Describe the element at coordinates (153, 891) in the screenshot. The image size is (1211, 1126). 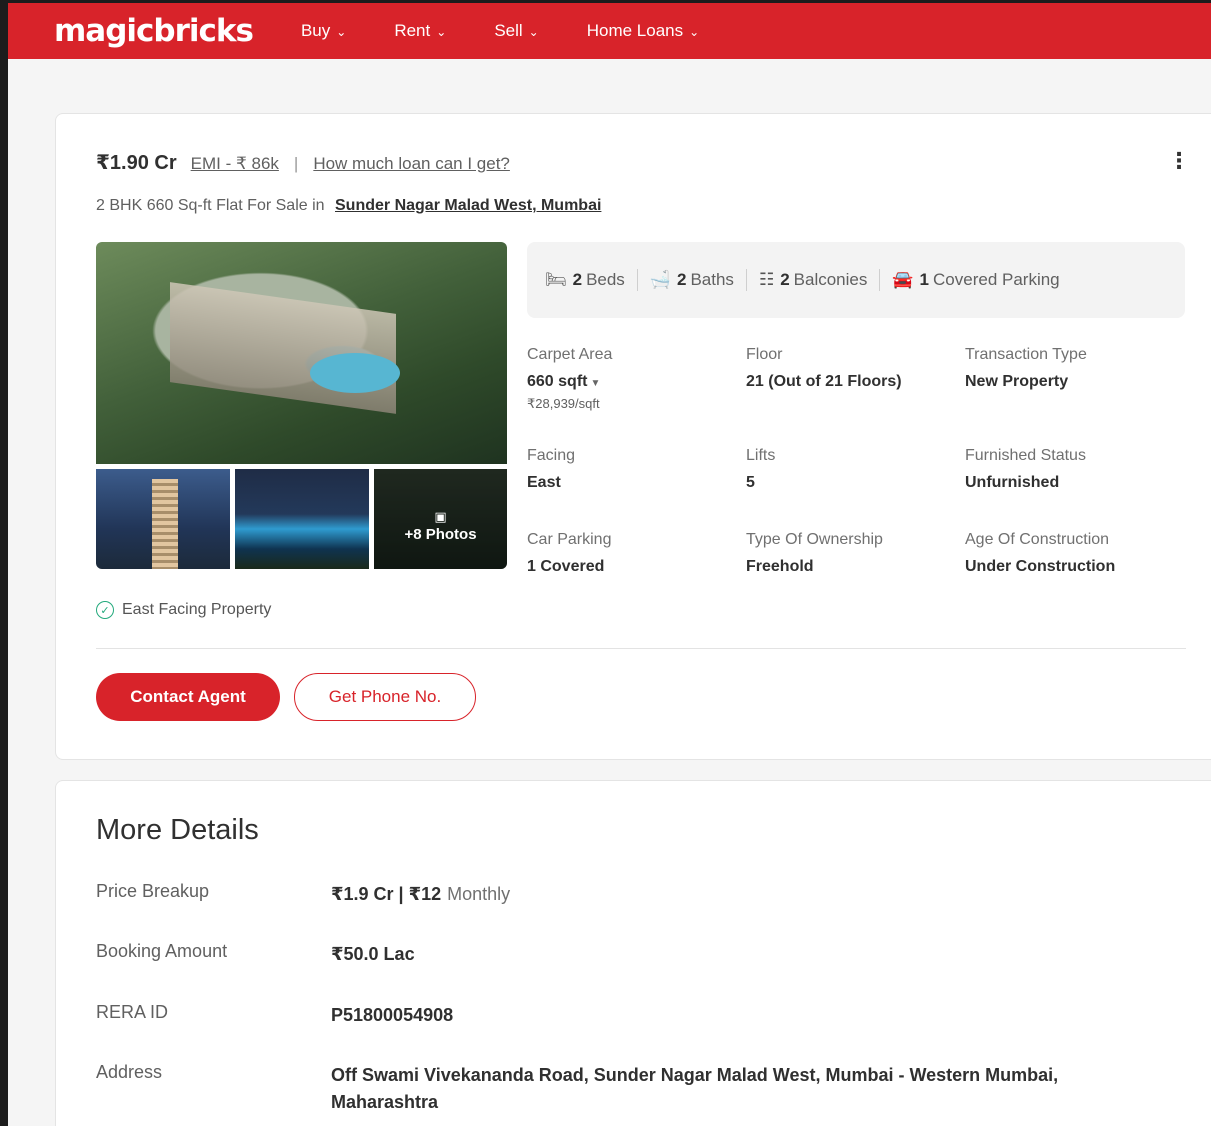
I see `row-label: Price Breakup` at that location.